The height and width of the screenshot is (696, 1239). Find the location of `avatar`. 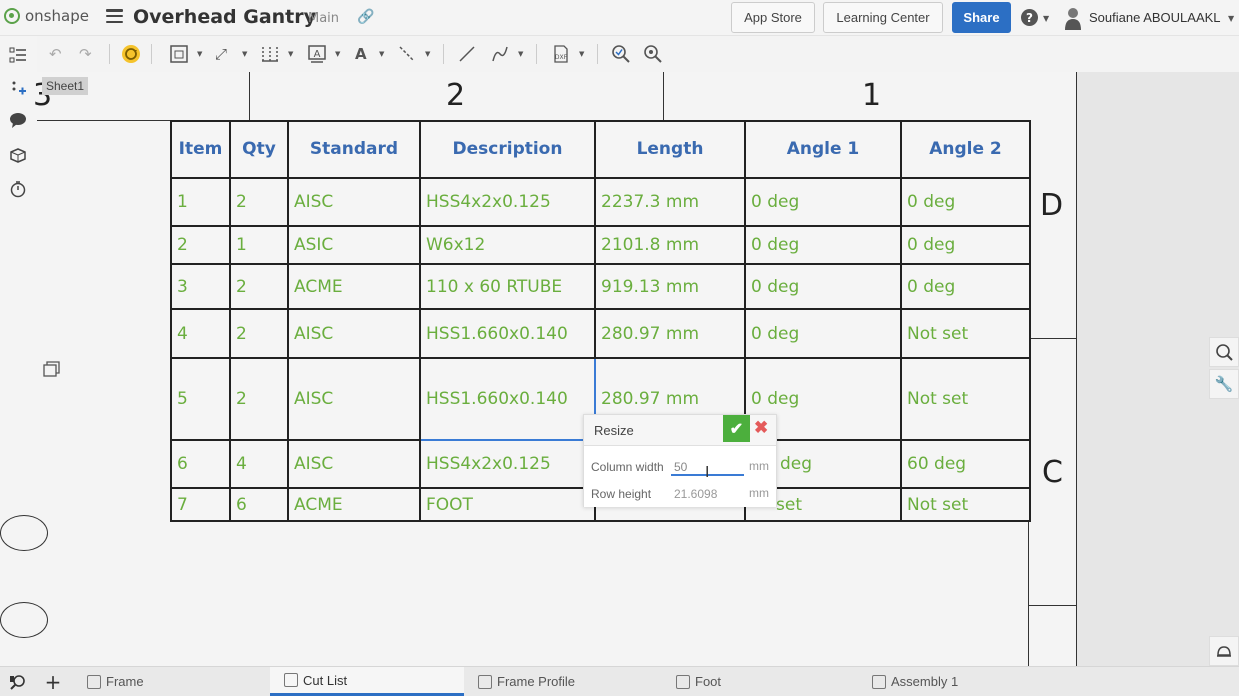

avatar is located at coordinates (1073, 18).